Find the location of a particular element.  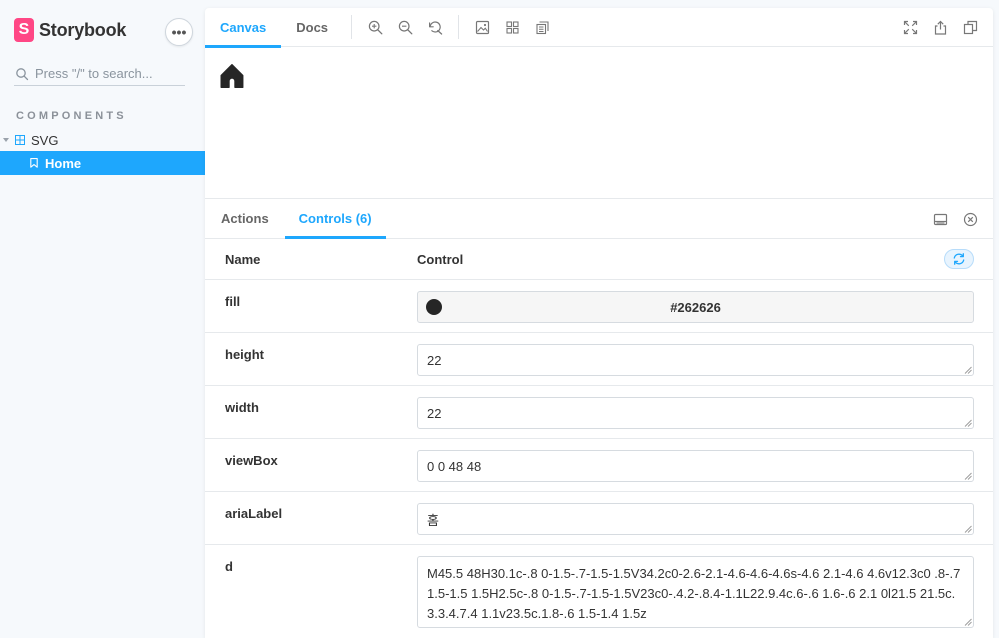

zoom-in-icon is located at coordinates (375, 27).